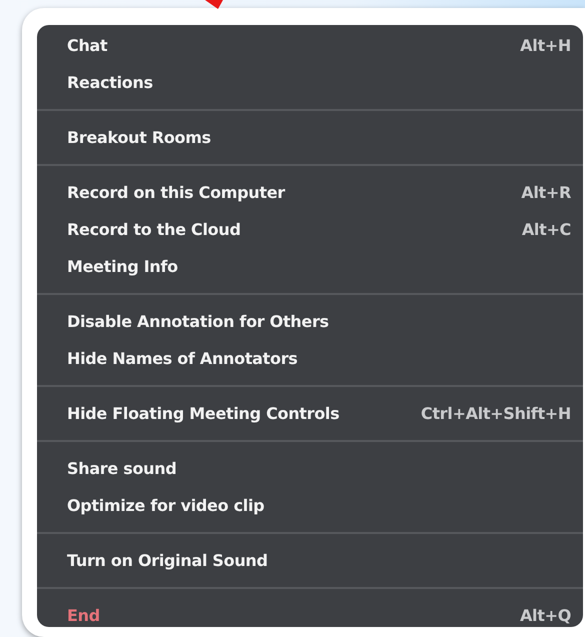 This screenshot has height=637, width=585. Describe the element at coordinates (310, 45) in the screenshot. I see `menu-item: Chat Alt+H` at that location.